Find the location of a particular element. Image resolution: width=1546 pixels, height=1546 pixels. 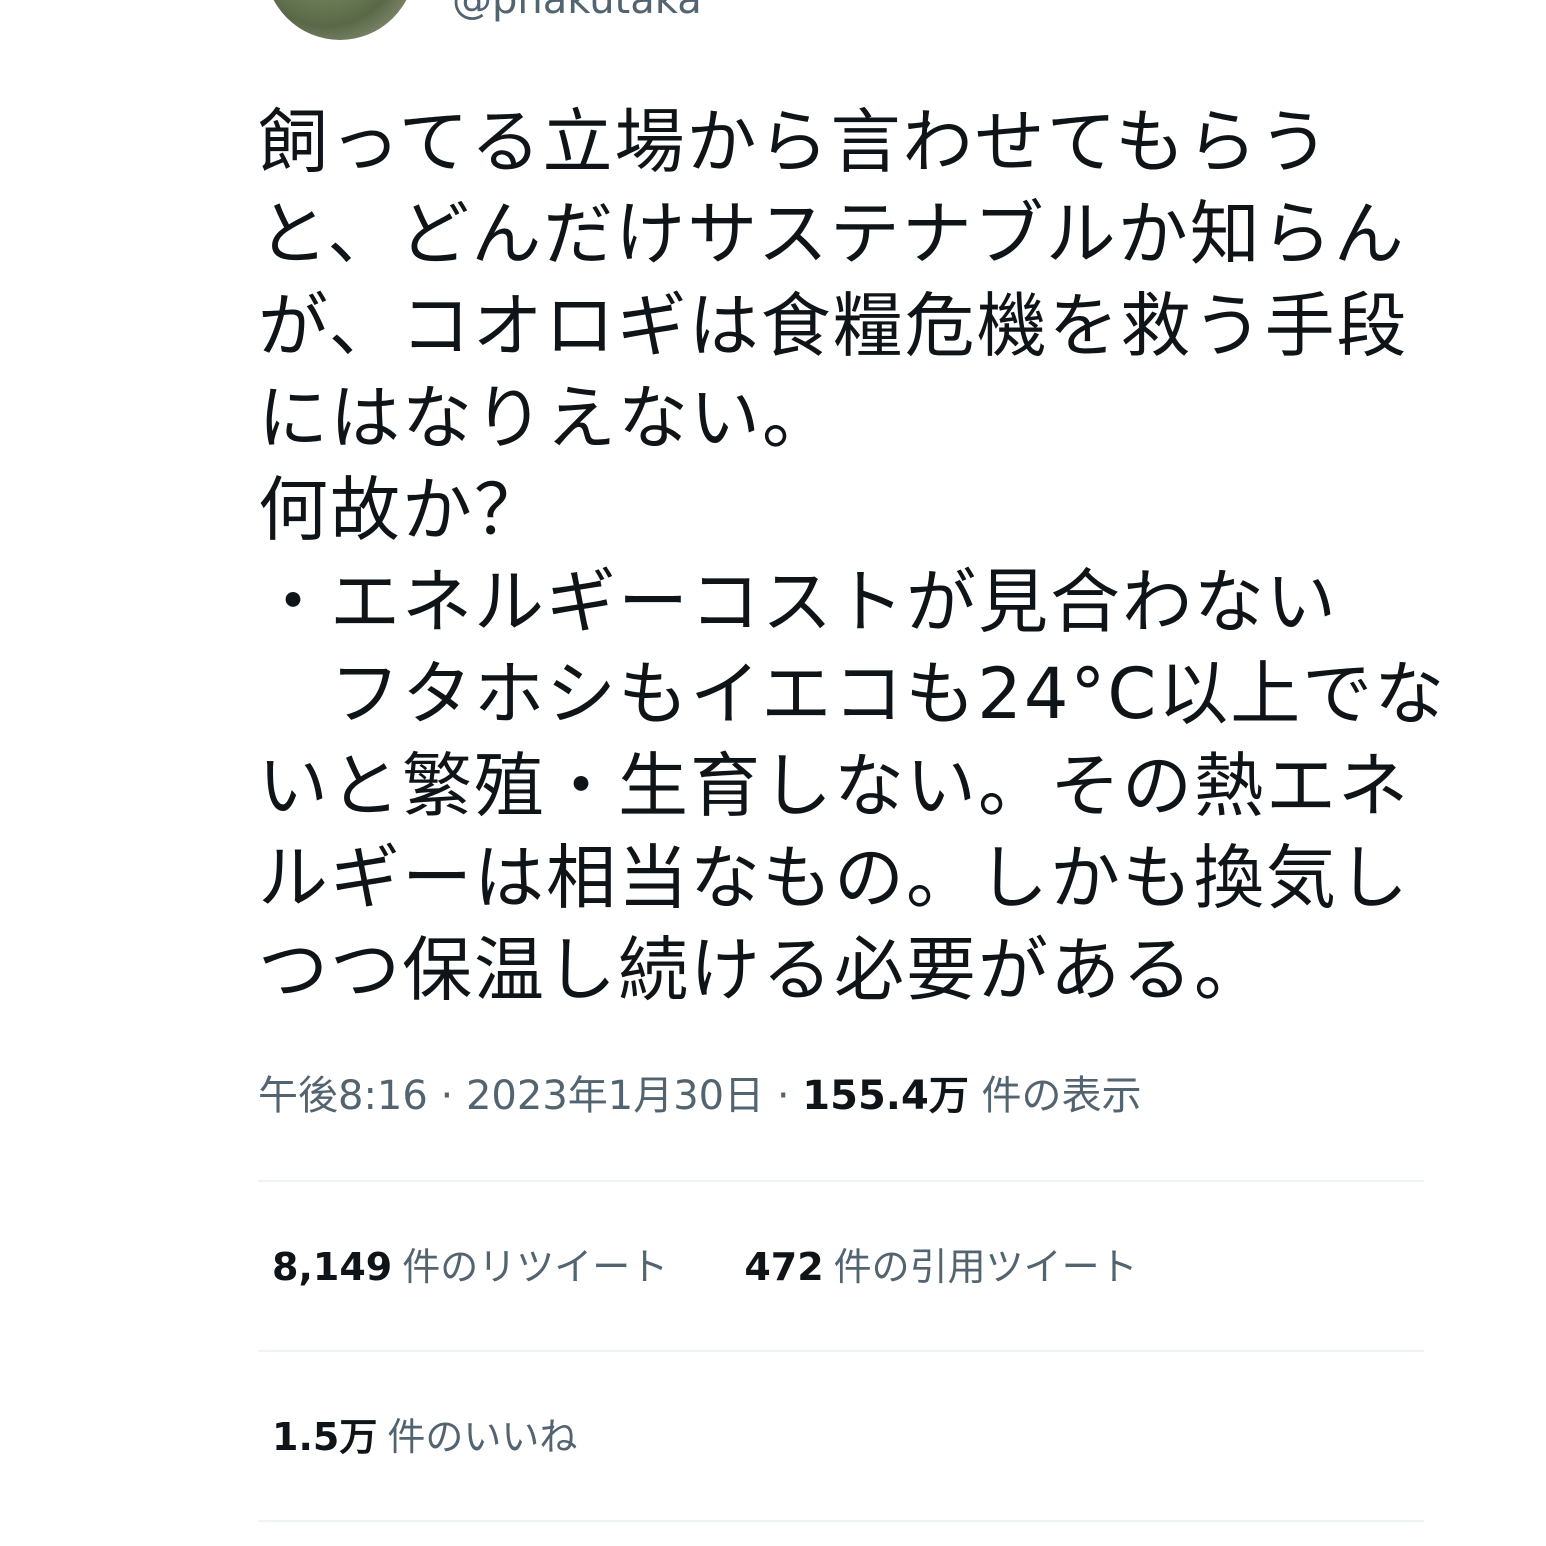

tweet-text-line: 飼ってる立場から言わせてもらう is located at coordinates (794, 142).